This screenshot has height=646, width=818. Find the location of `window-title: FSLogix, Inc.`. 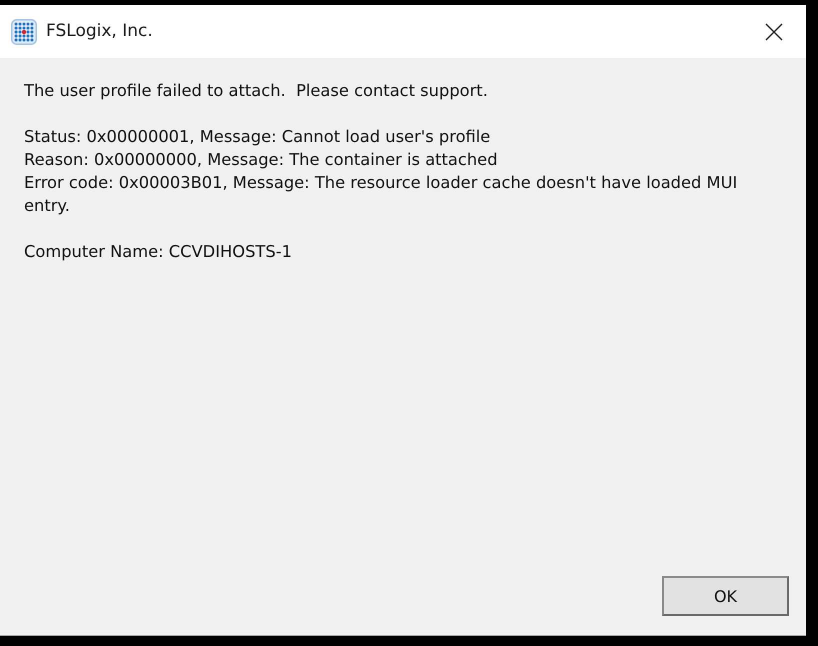

window-title: FSLogix, Inc. is located at coordinates (100, 31).